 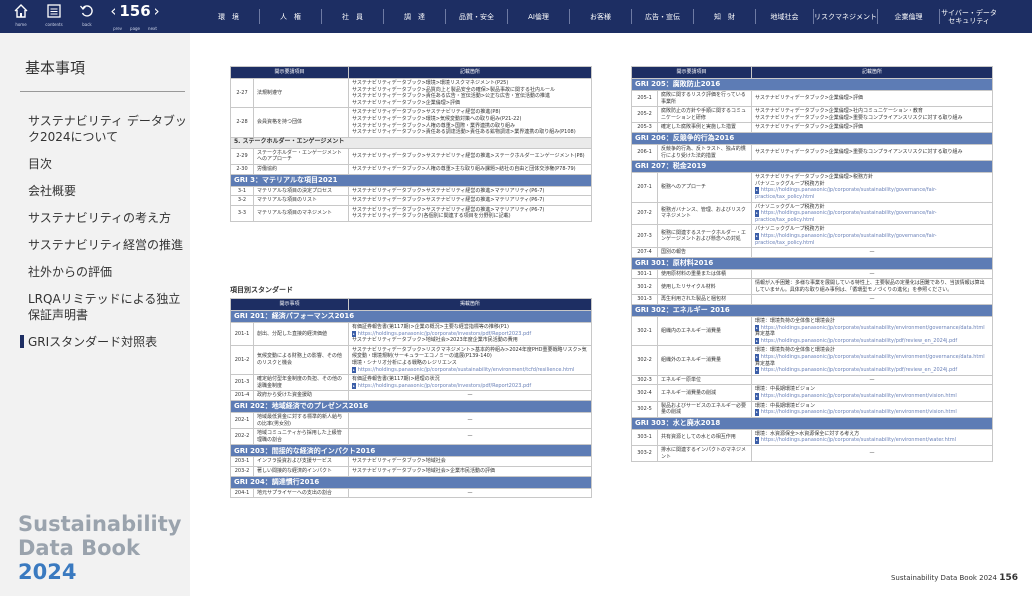 What do you see at coordinates (54, 24) in the screenshot?
I see `contents-label: contents` at bounding box center [54, 24].